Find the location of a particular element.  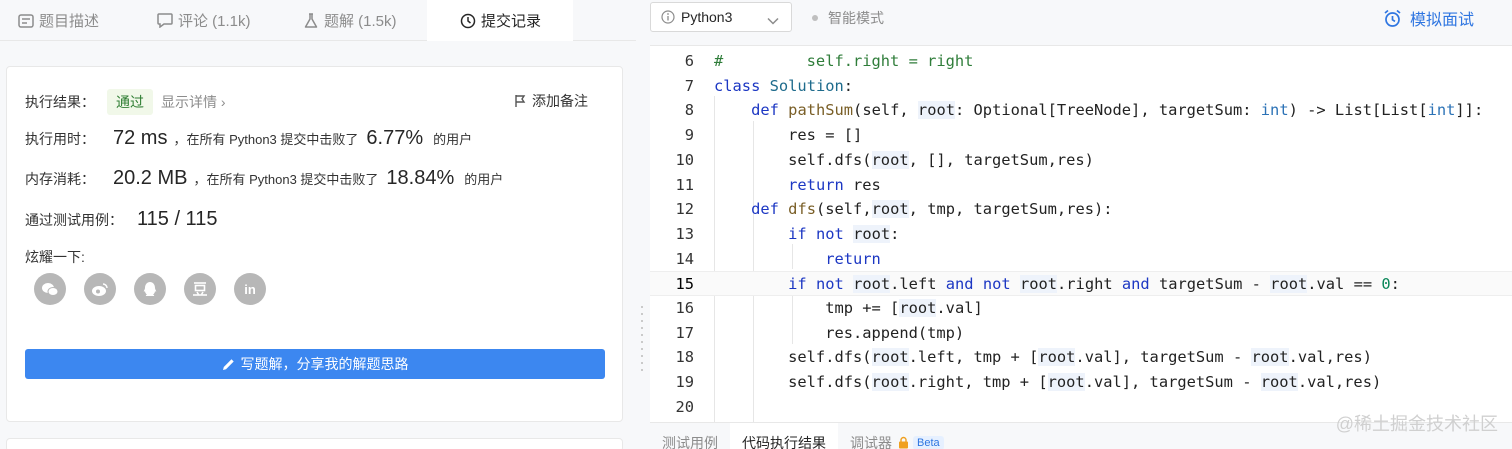

line-number: 9 is located at coordinates (689, 135).